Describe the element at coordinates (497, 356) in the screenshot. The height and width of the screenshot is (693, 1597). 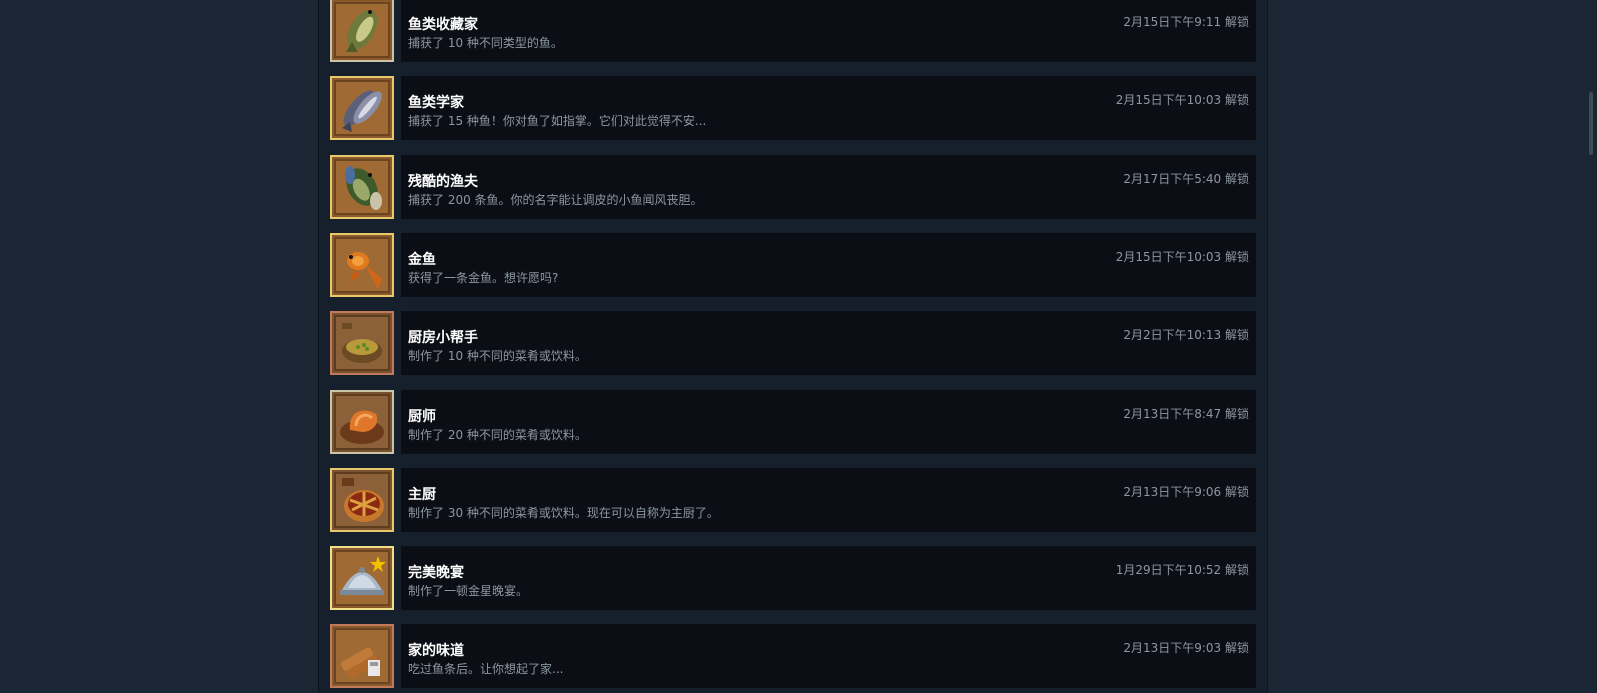
I see `achievement-description: 制作了 10 种不同的菜肴或饮料。` at that location.